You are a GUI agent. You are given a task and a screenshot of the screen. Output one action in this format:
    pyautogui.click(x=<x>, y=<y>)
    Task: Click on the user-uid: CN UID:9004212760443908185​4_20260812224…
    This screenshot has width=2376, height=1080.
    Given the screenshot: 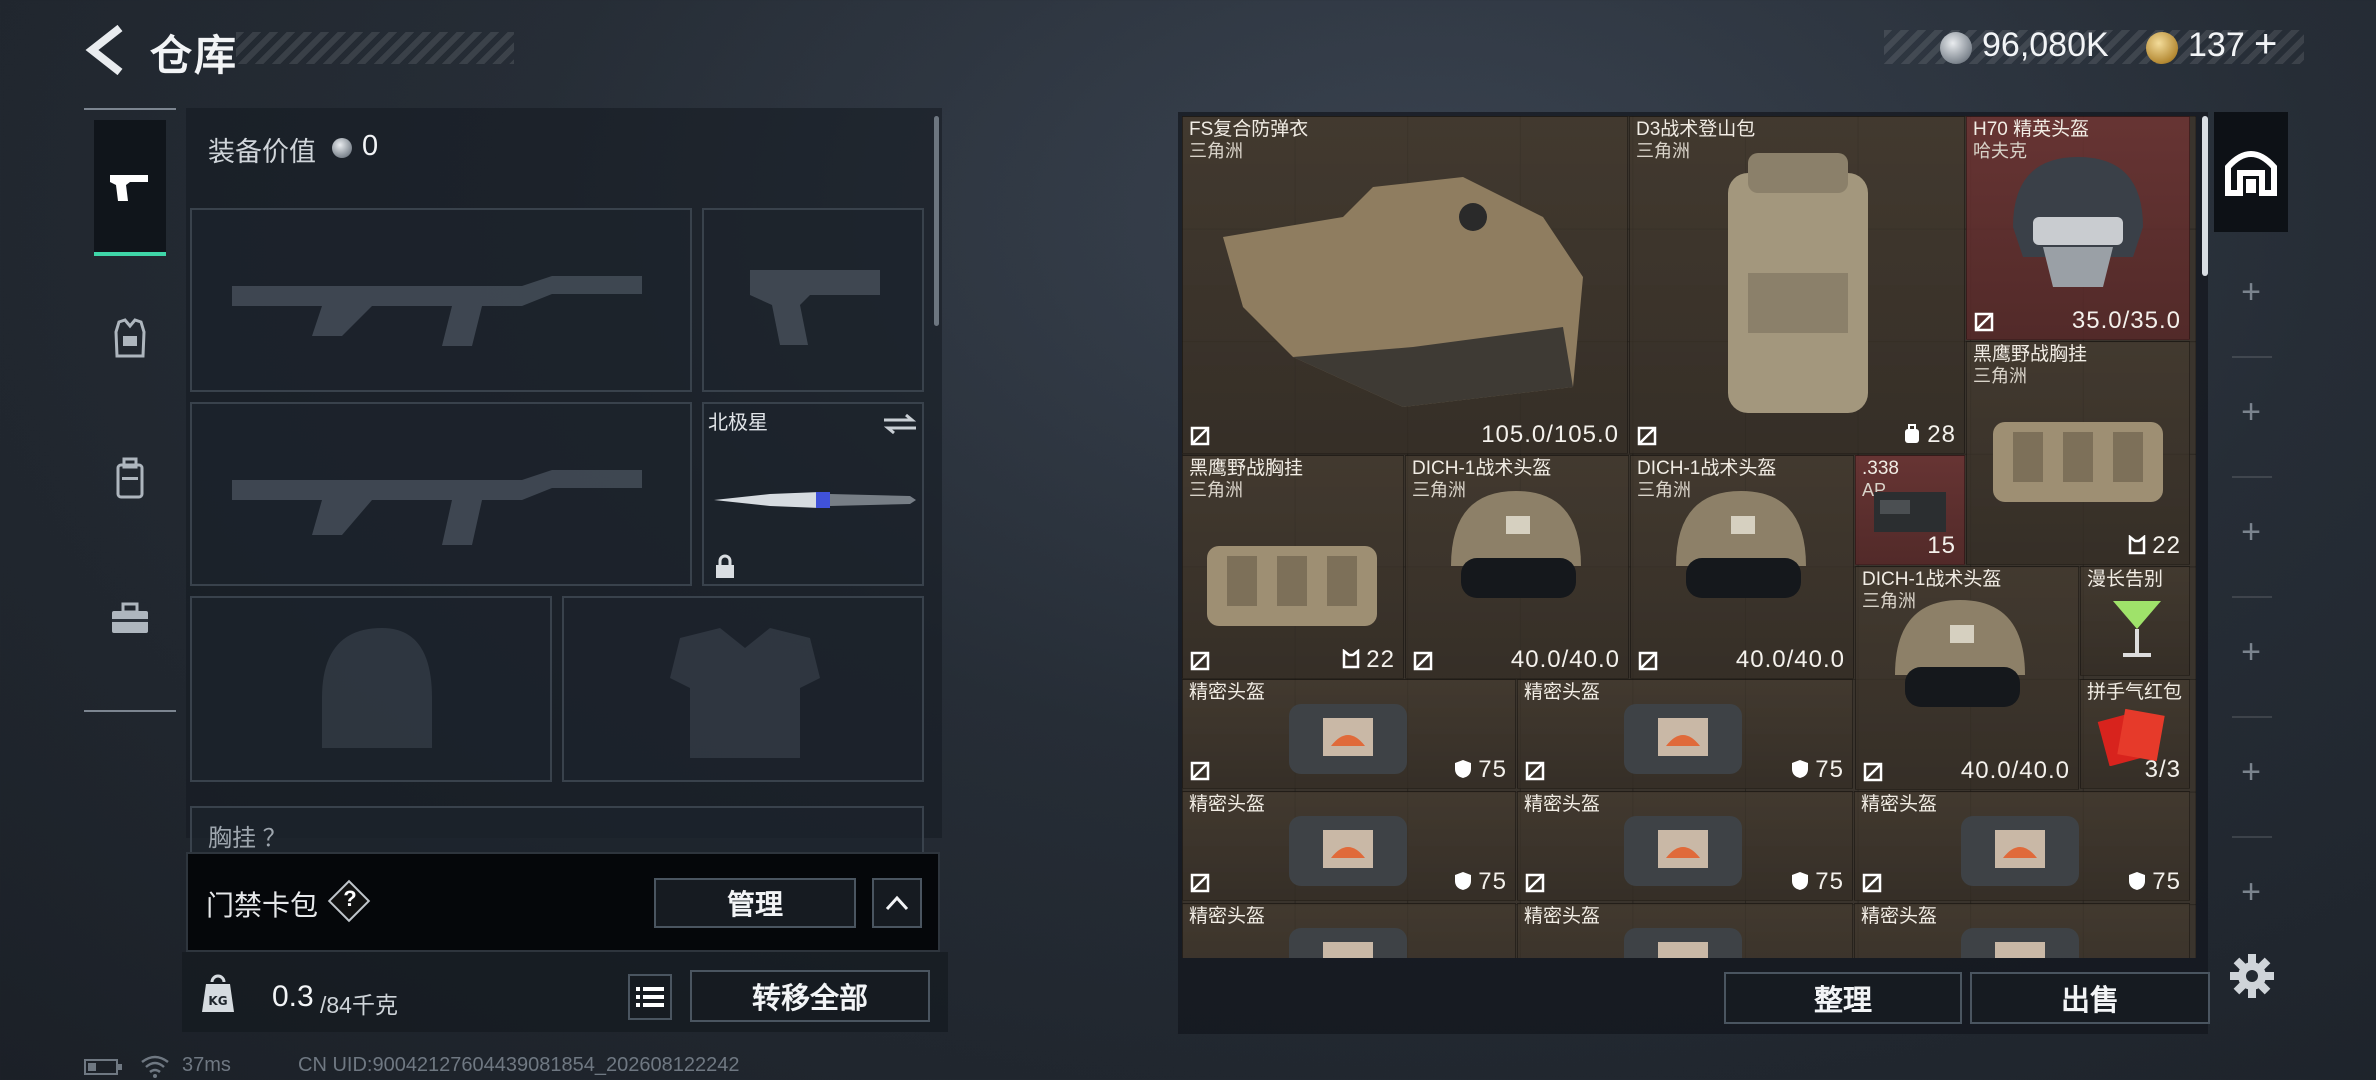 What is the action you would take?
    pyautogui.click(x=519, y=1065)
    